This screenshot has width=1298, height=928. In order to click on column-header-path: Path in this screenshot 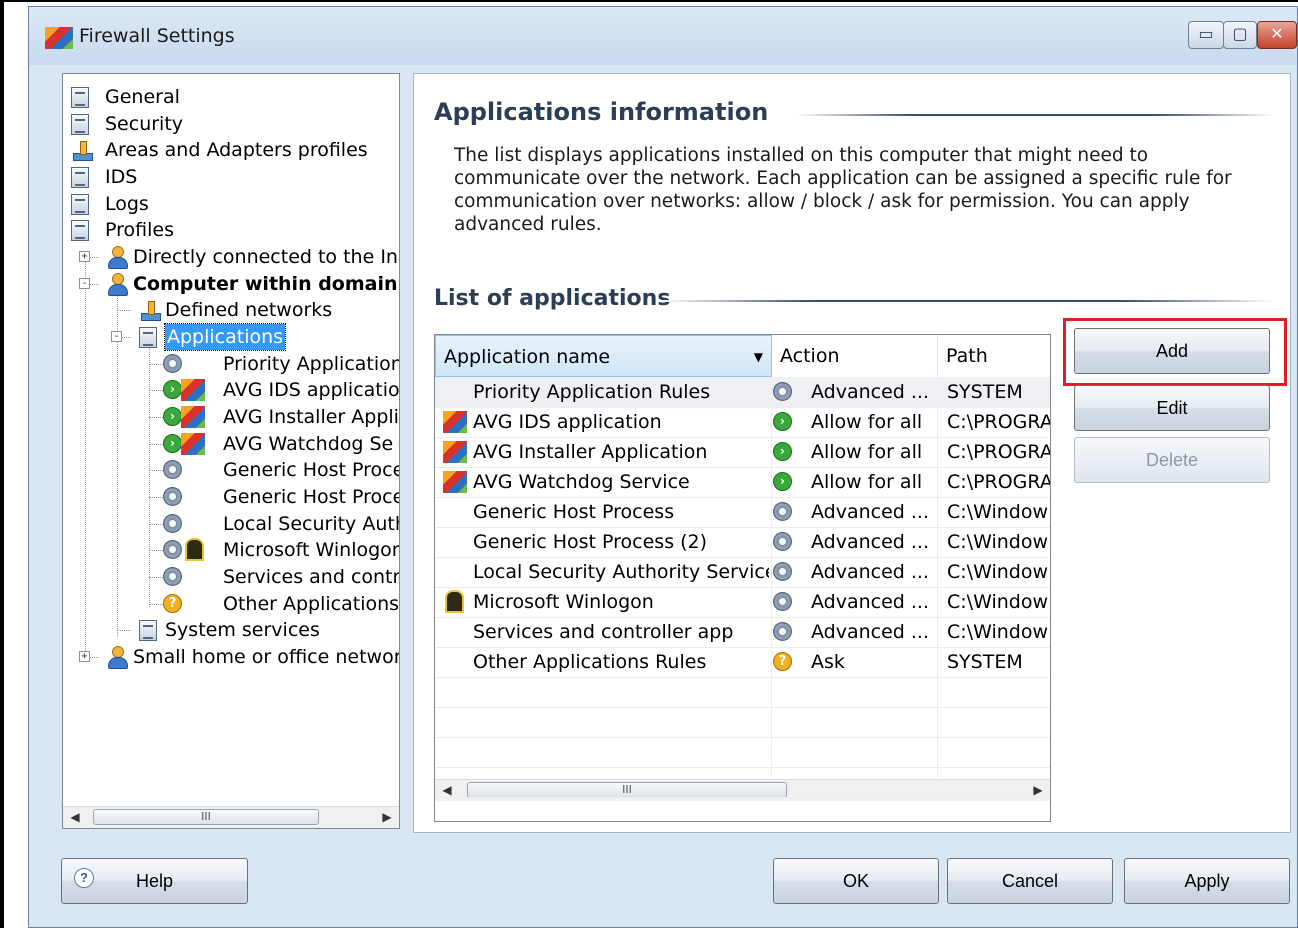, I will do `click(994, 356)`.